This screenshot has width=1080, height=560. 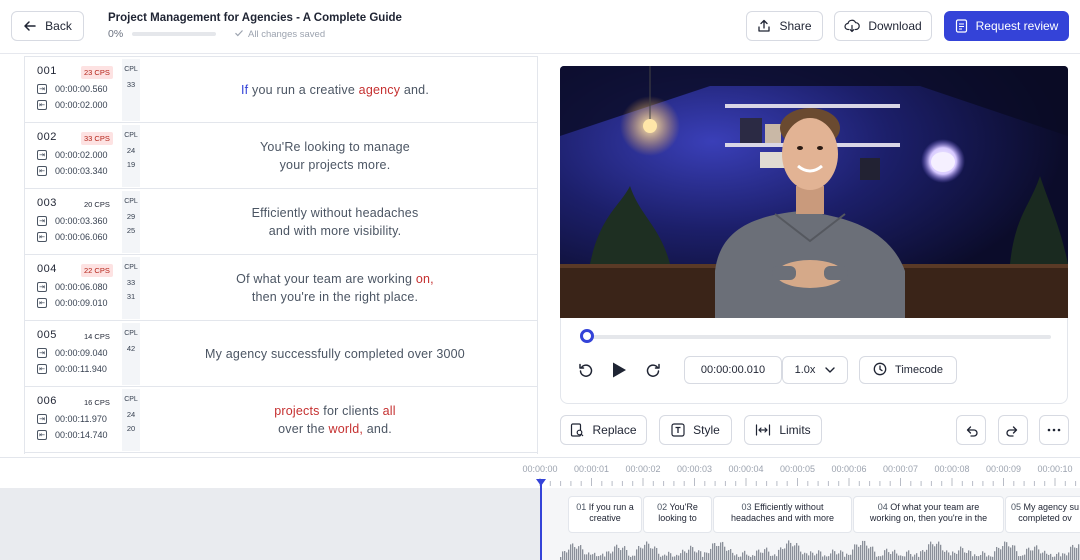 I want to click on timeline-segment: 01 If you run a creative, so click(x=605, y=514).